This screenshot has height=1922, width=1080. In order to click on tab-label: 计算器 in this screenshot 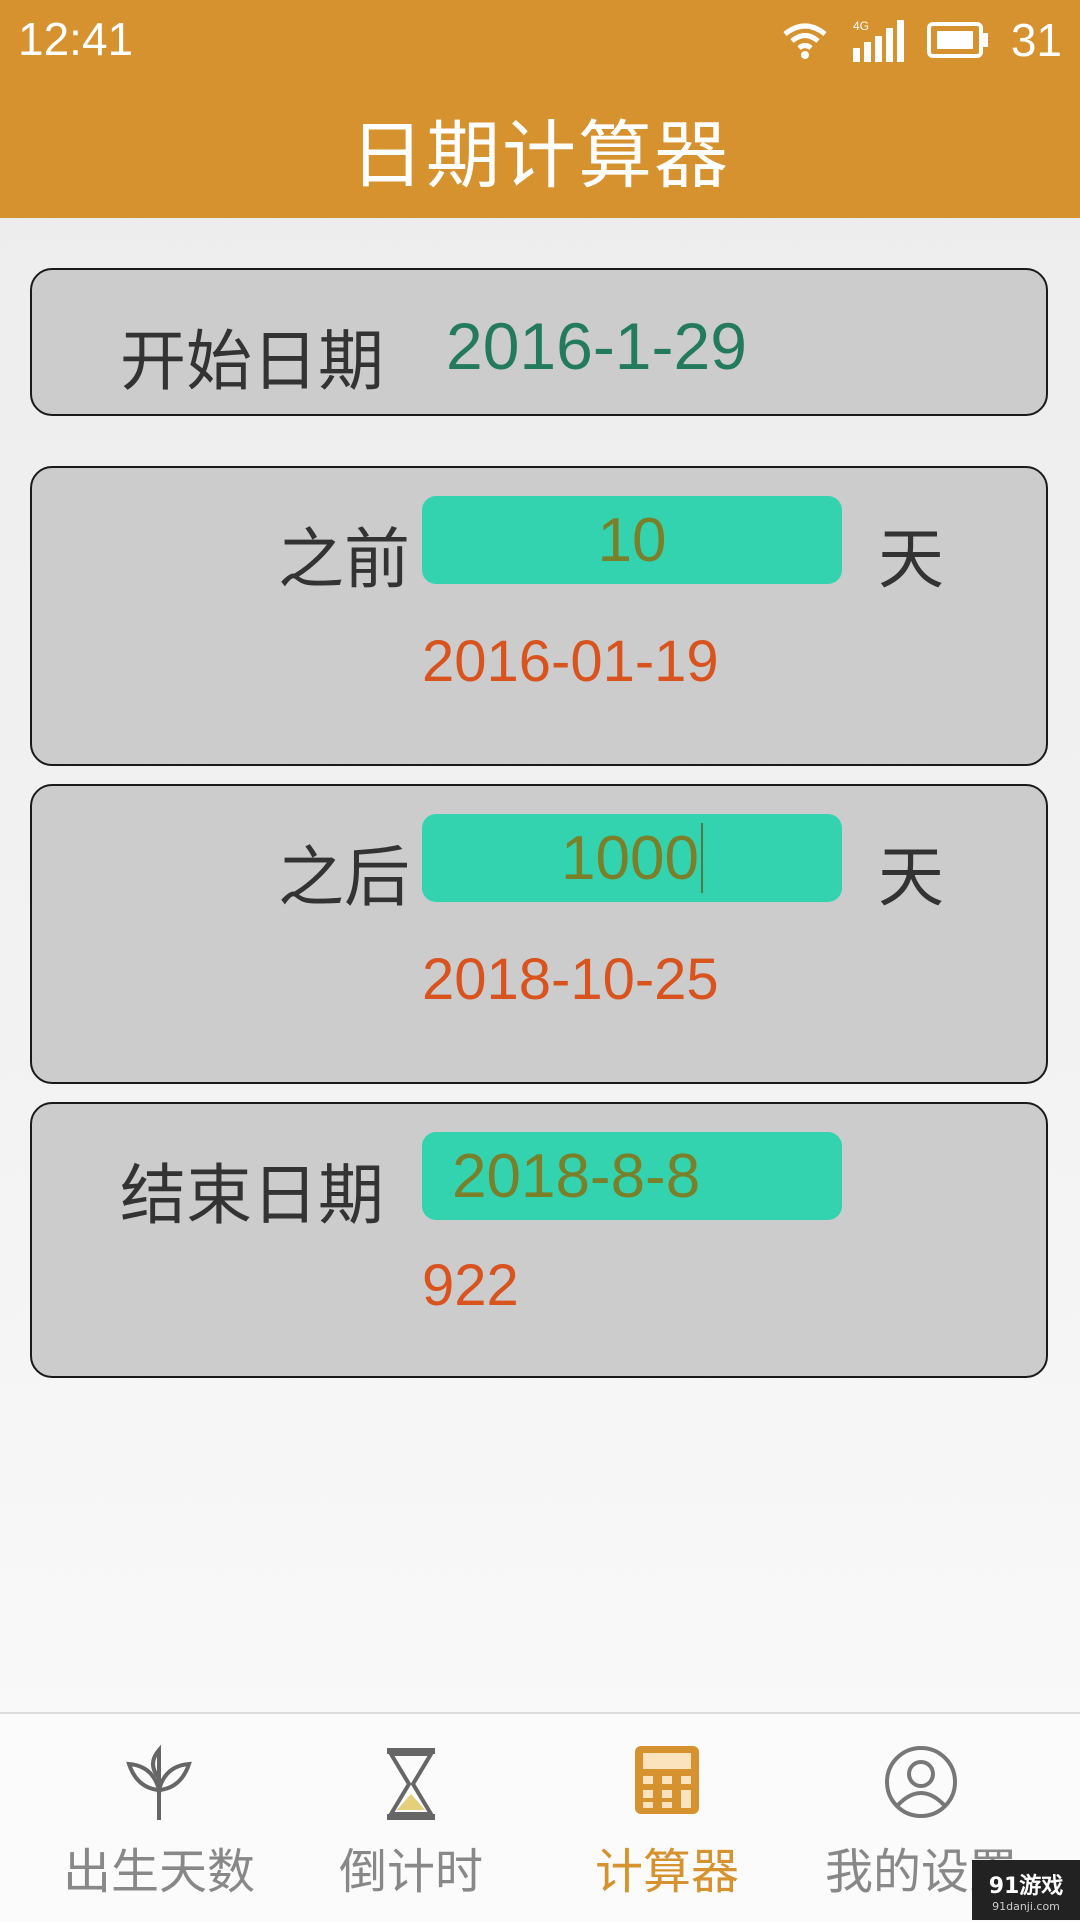, I will do `click(666, 1872)`.